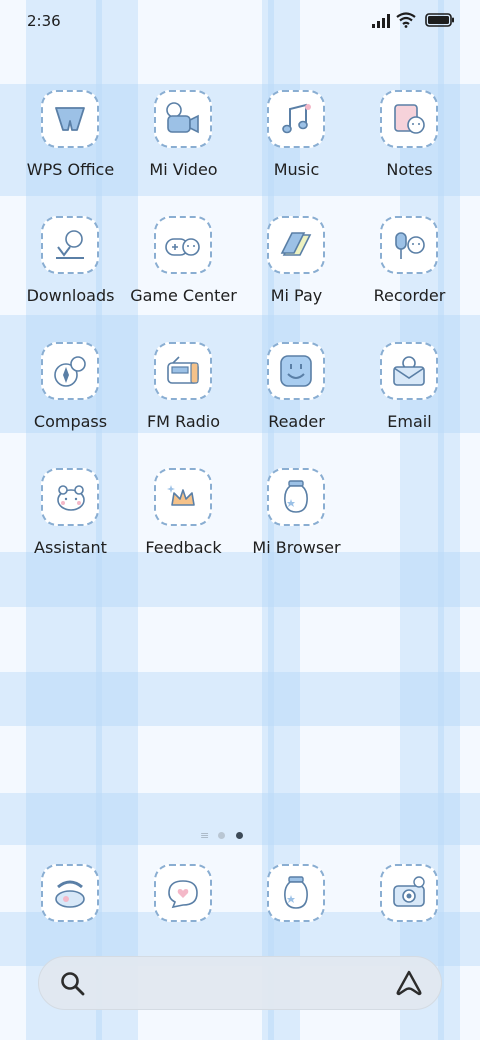 The image size is (480, 1040). What do you see at coordinates (296, 421) in the screenshot?
I see `app-label: Reader` at bounding box center [296, 421].